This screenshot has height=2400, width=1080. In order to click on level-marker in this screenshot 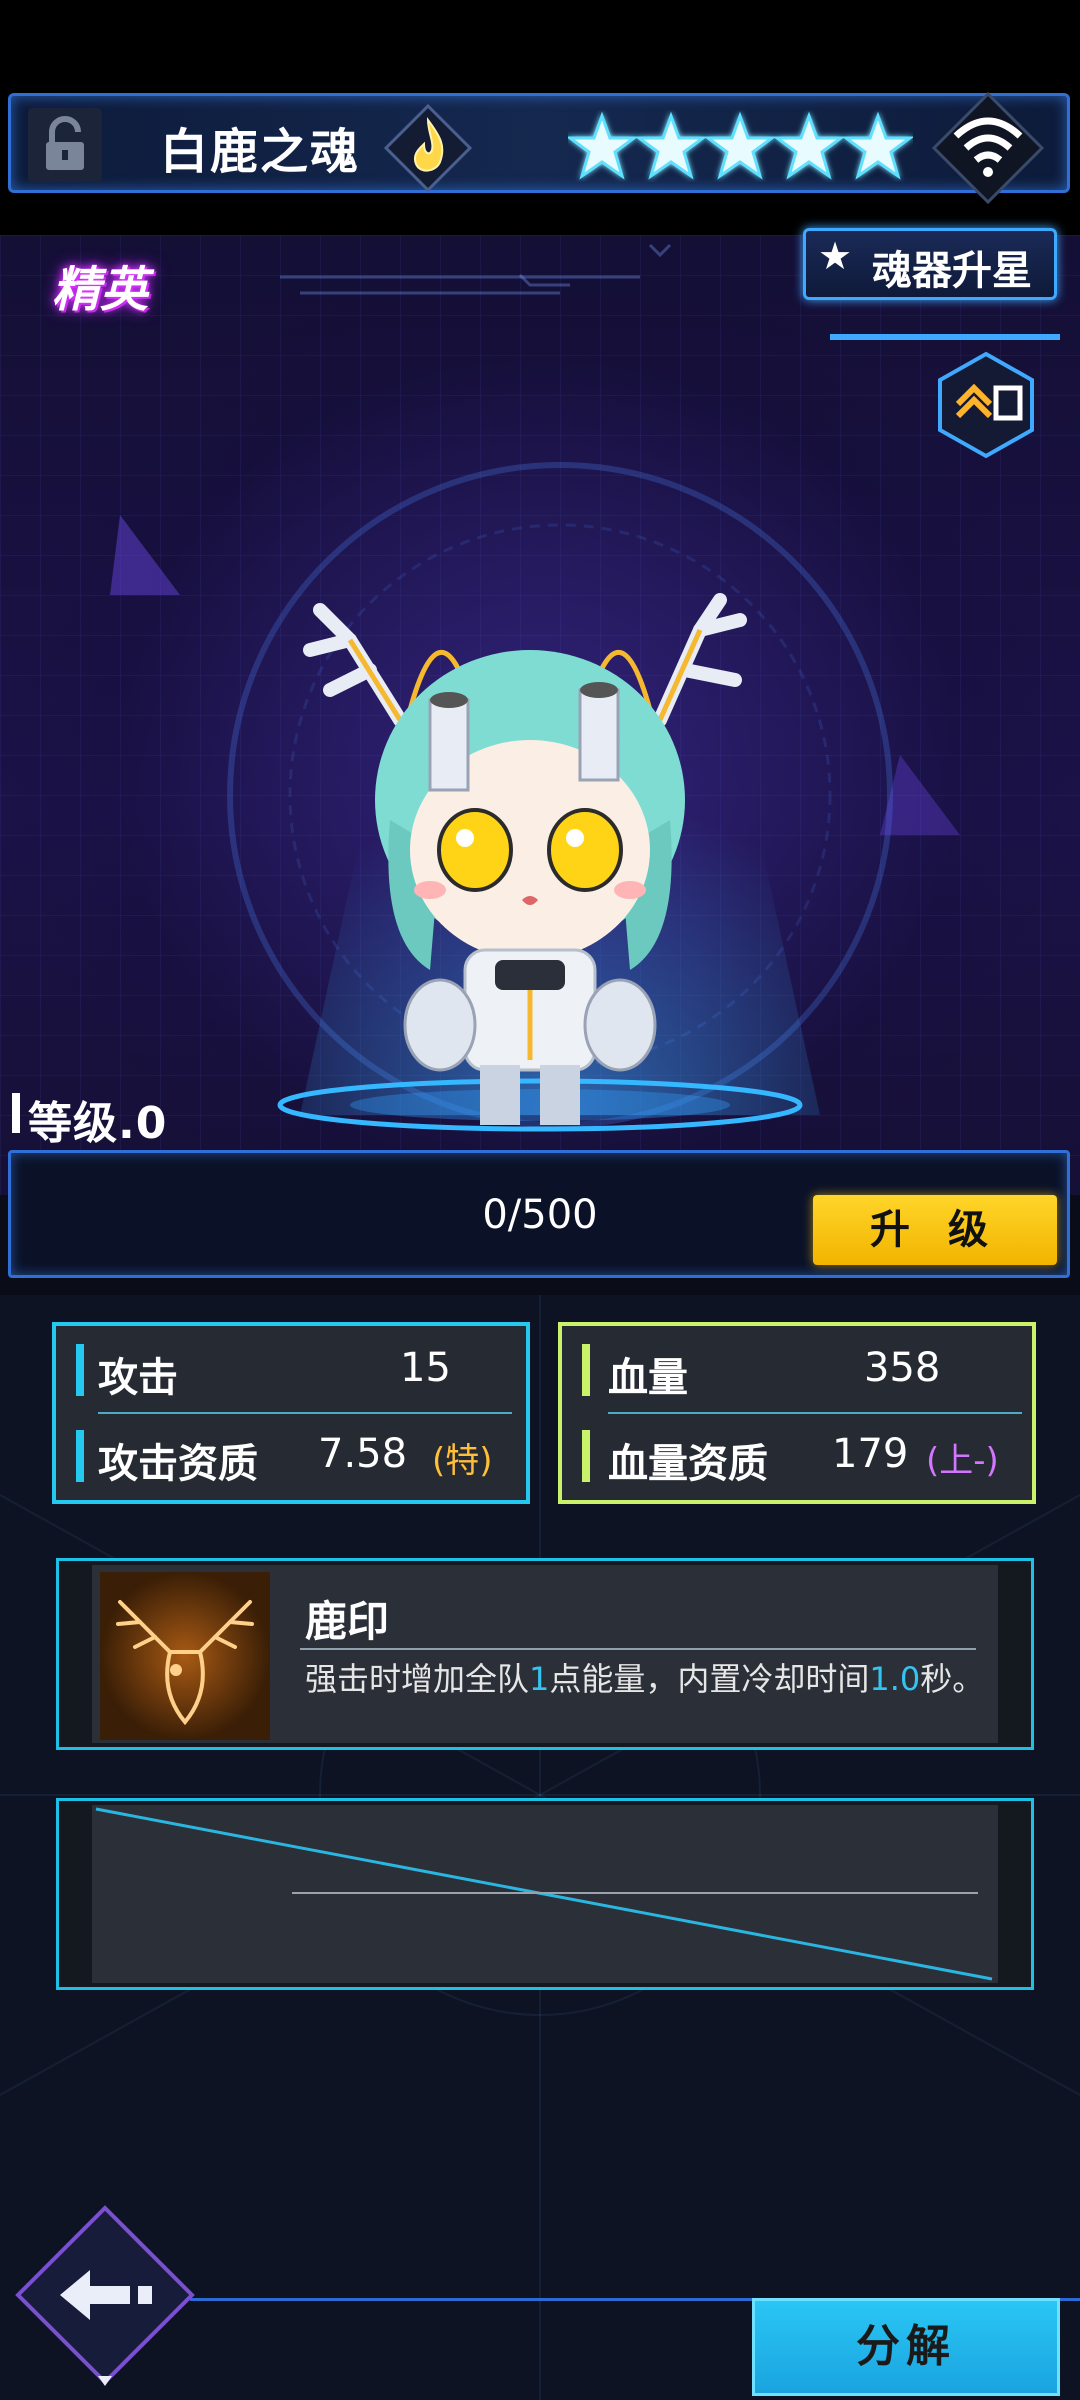, I will do `click(16, 1113)`.